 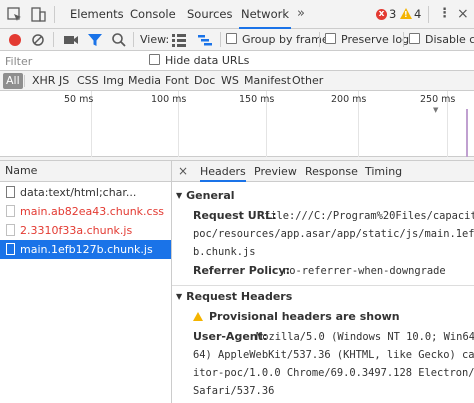 What do you see at coordinates (24, 81) in the screenshot?
I see `type-filter-divider` at bounding box center [24, 81].